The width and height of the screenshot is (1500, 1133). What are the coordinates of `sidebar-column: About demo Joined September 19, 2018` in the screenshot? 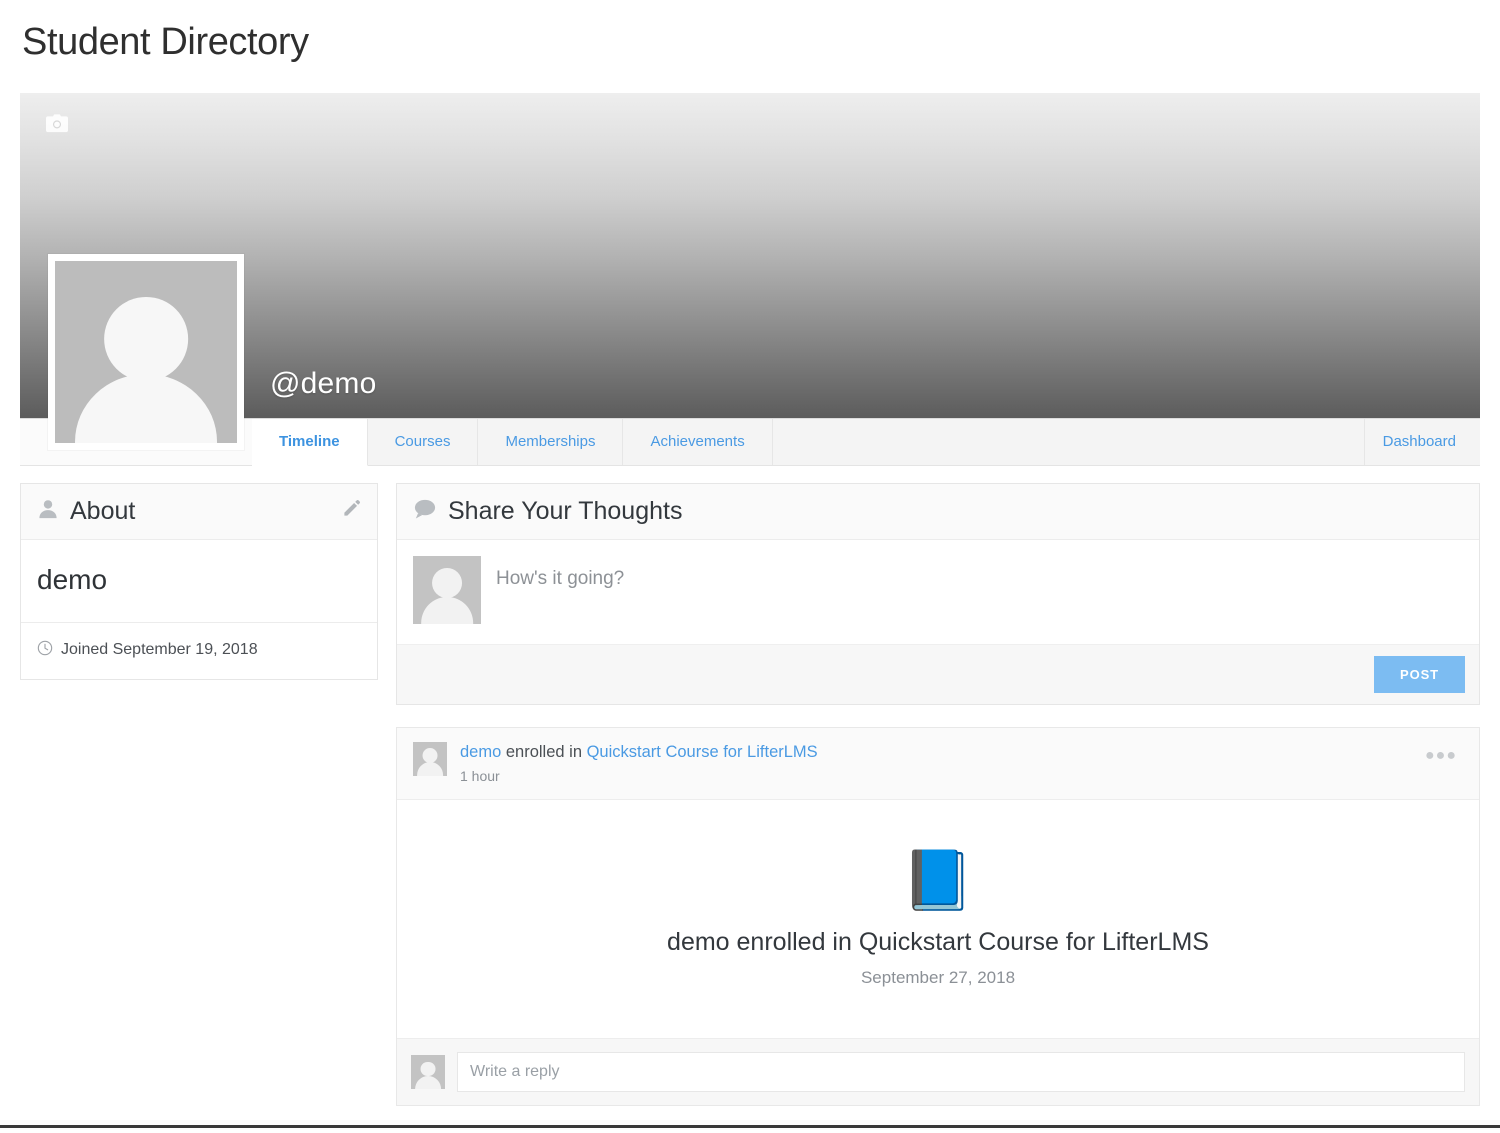 It's located at (199, 581).